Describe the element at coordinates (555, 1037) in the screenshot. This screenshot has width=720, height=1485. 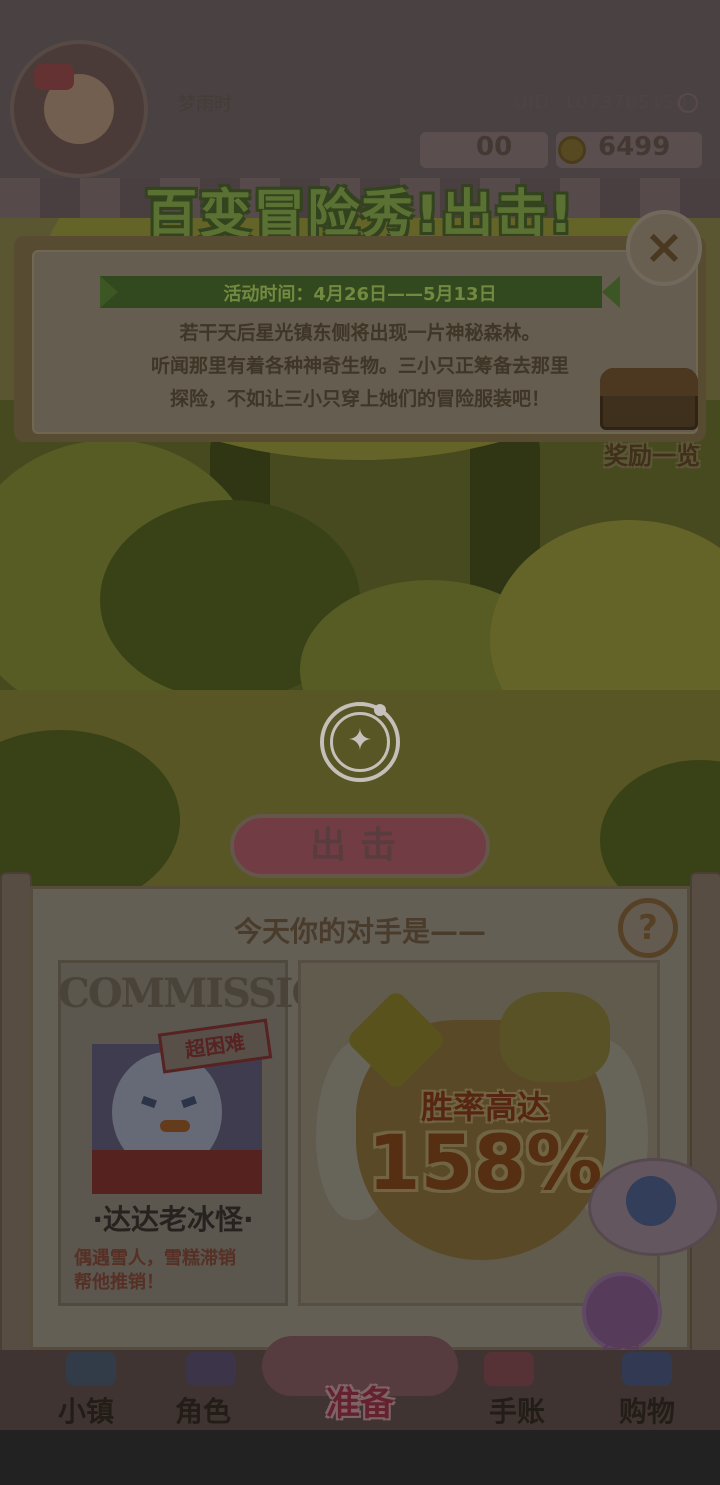
I see `flower-decoration` at that location.